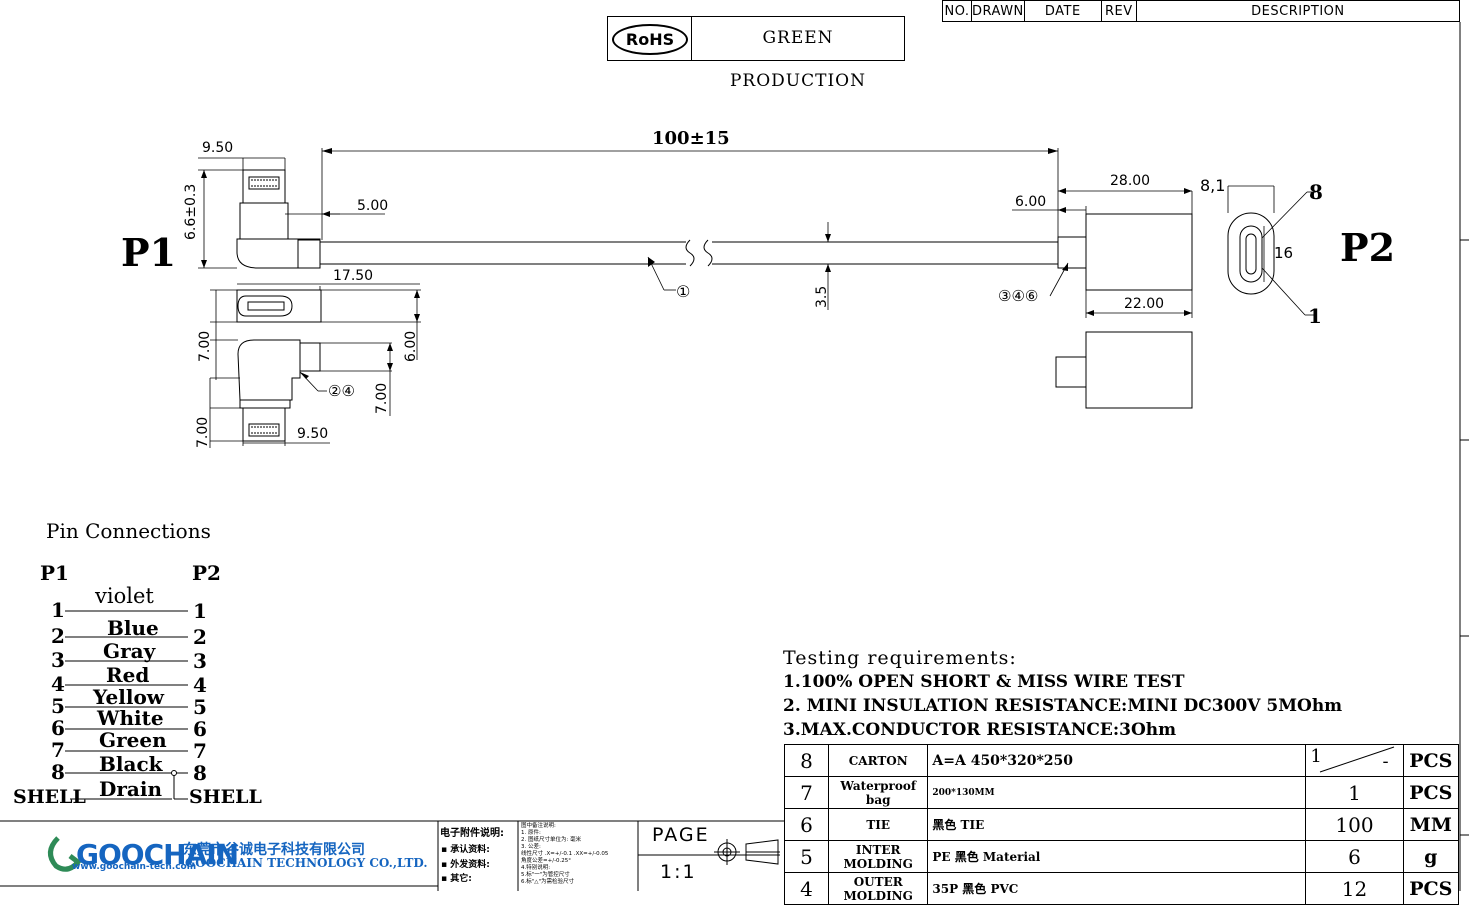  What do you see at coordinates (551, 840) in the screenshot?
I see `note-line: 2. 图纸尺寸单位为: 毫米` at bounding box center [551, 840].